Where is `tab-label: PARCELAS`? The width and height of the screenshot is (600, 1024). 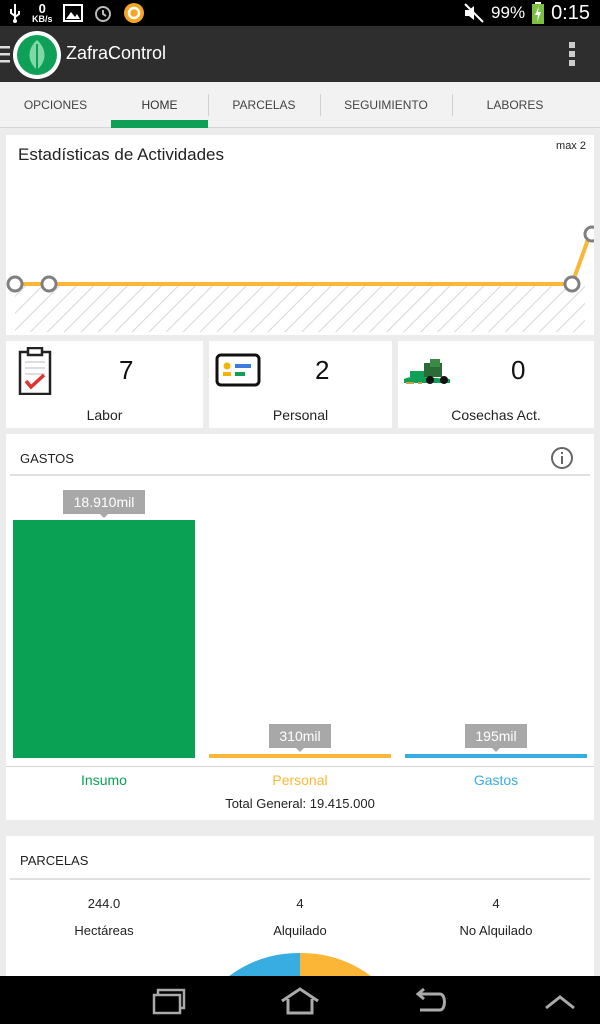 tab-label: PARCELAS is located at coordinates (264, 105).